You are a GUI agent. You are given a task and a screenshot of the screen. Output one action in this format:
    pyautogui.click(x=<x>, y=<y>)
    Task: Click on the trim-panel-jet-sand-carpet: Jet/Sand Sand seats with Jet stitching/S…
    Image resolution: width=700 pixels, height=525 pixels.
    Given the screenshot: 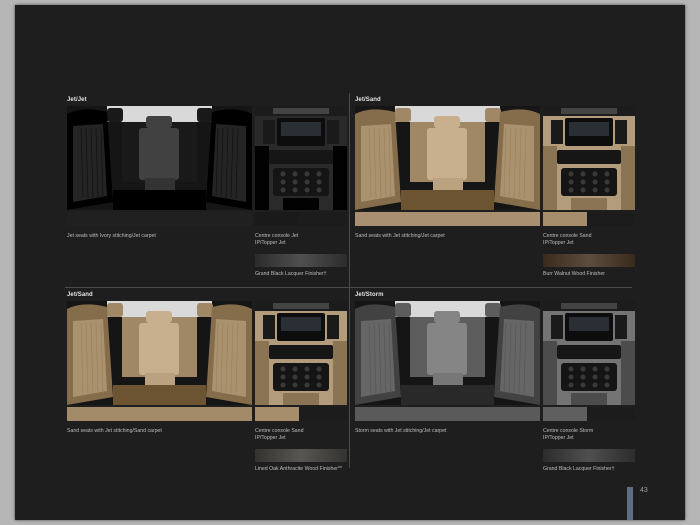 What is the action you would take?
    pyautogui.click(x=207, y=384)
    